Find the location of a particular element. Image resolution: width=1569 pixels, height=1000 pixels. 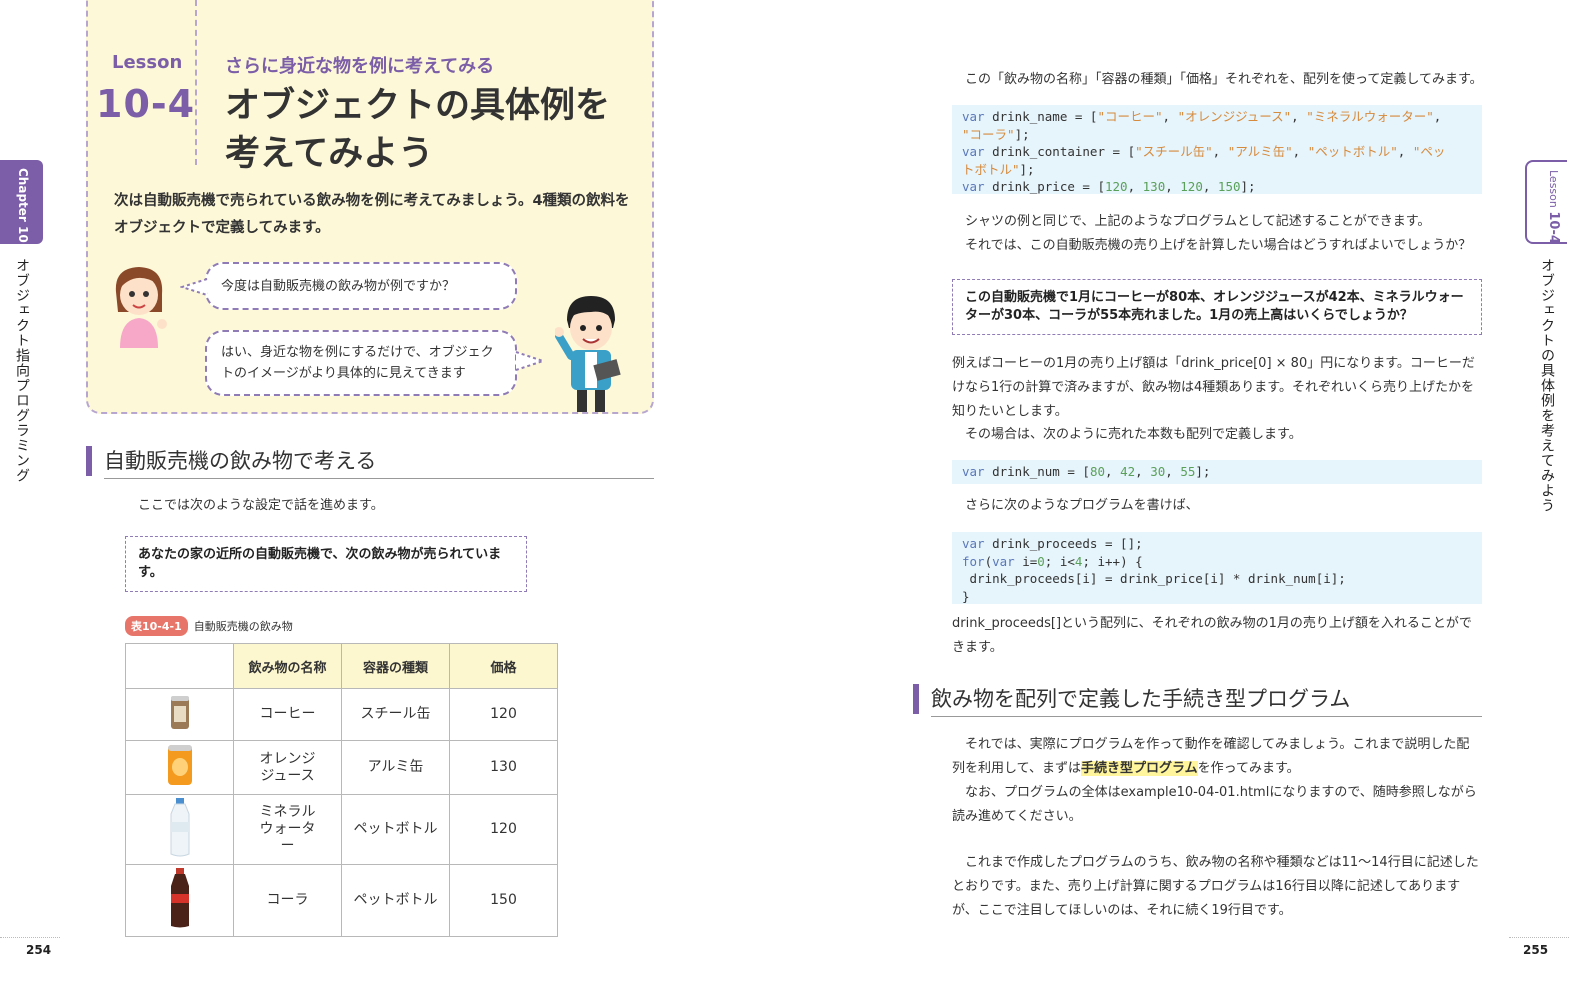

lesson-number: 10-4 is located at coordinates (146, 104).